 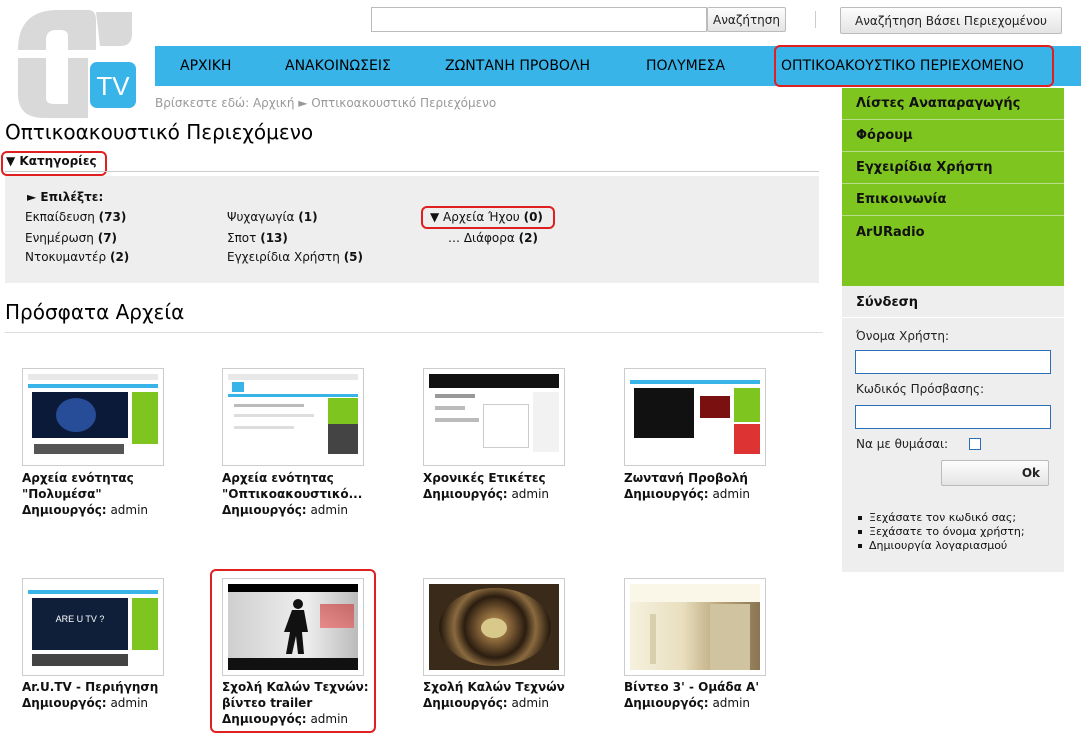 I want to click on category-entertainment: Ψυχαγωγία (1), so click(x=272, y=217).